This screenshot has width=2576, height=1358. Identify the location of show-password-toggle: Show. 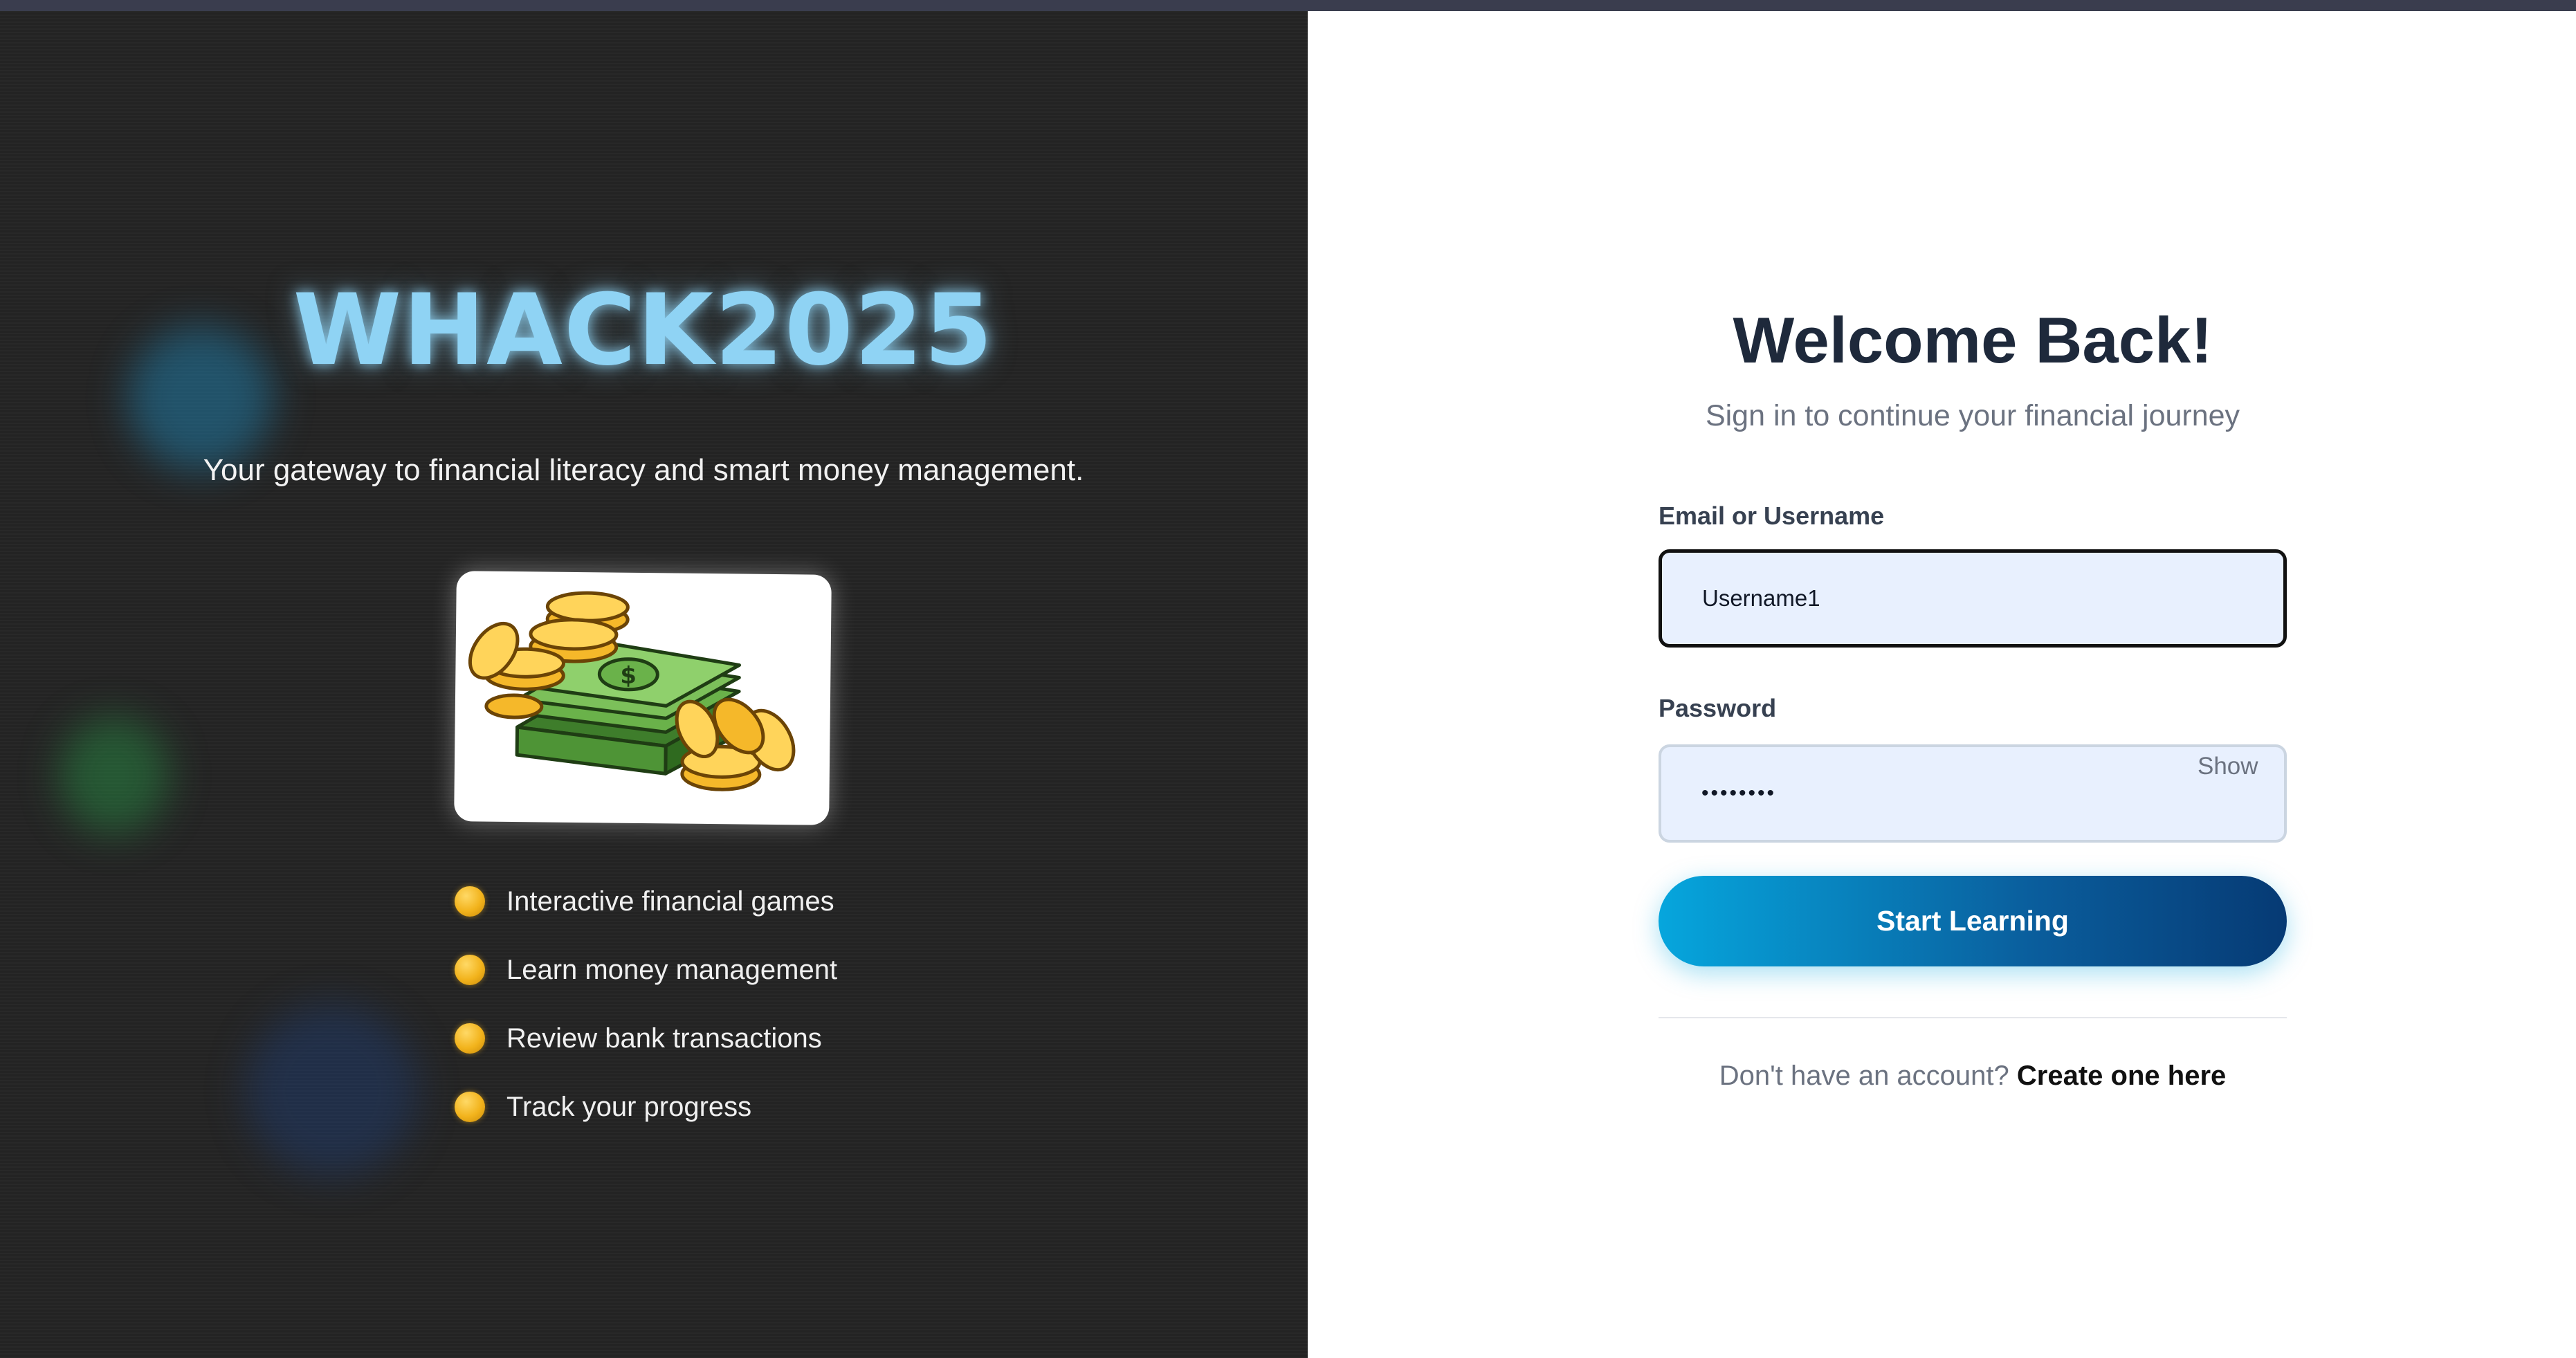
(2228, 766).